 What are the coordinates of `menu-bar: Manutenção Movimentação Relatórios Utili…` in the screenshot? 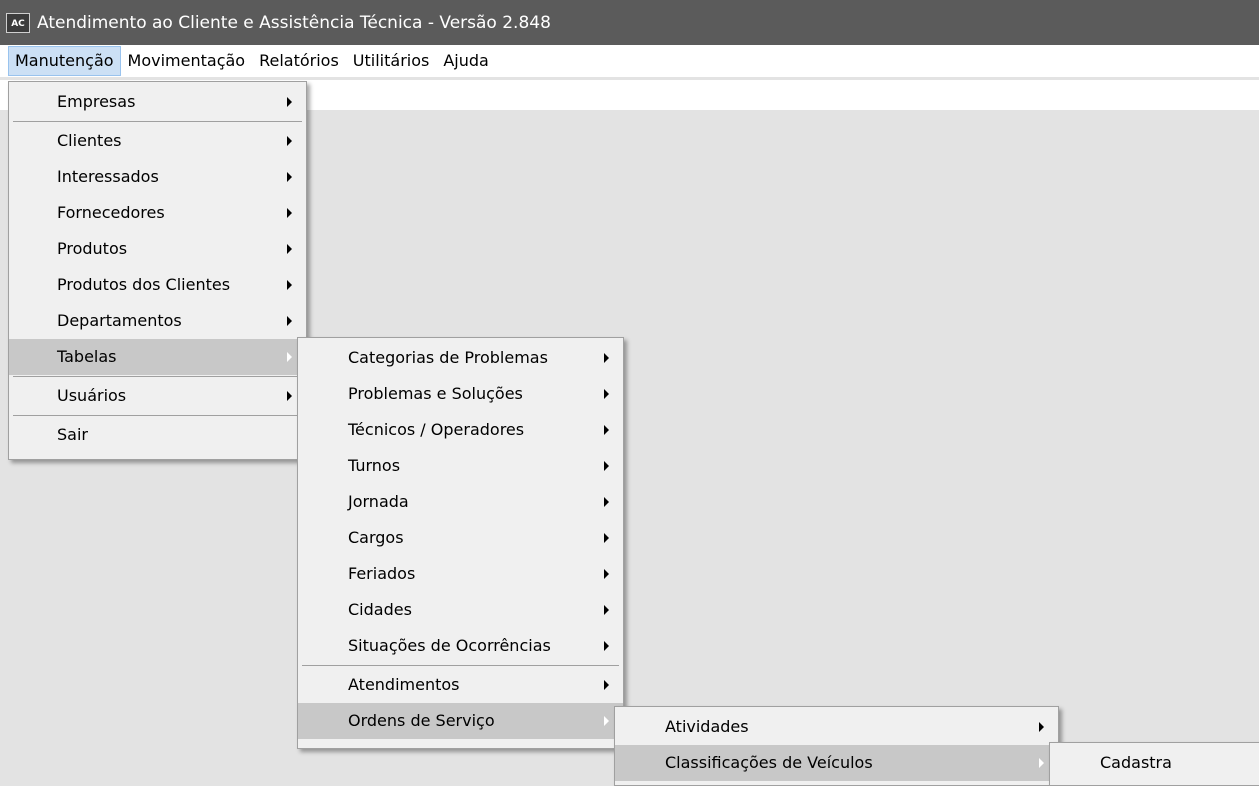 It's located at (629, 61).